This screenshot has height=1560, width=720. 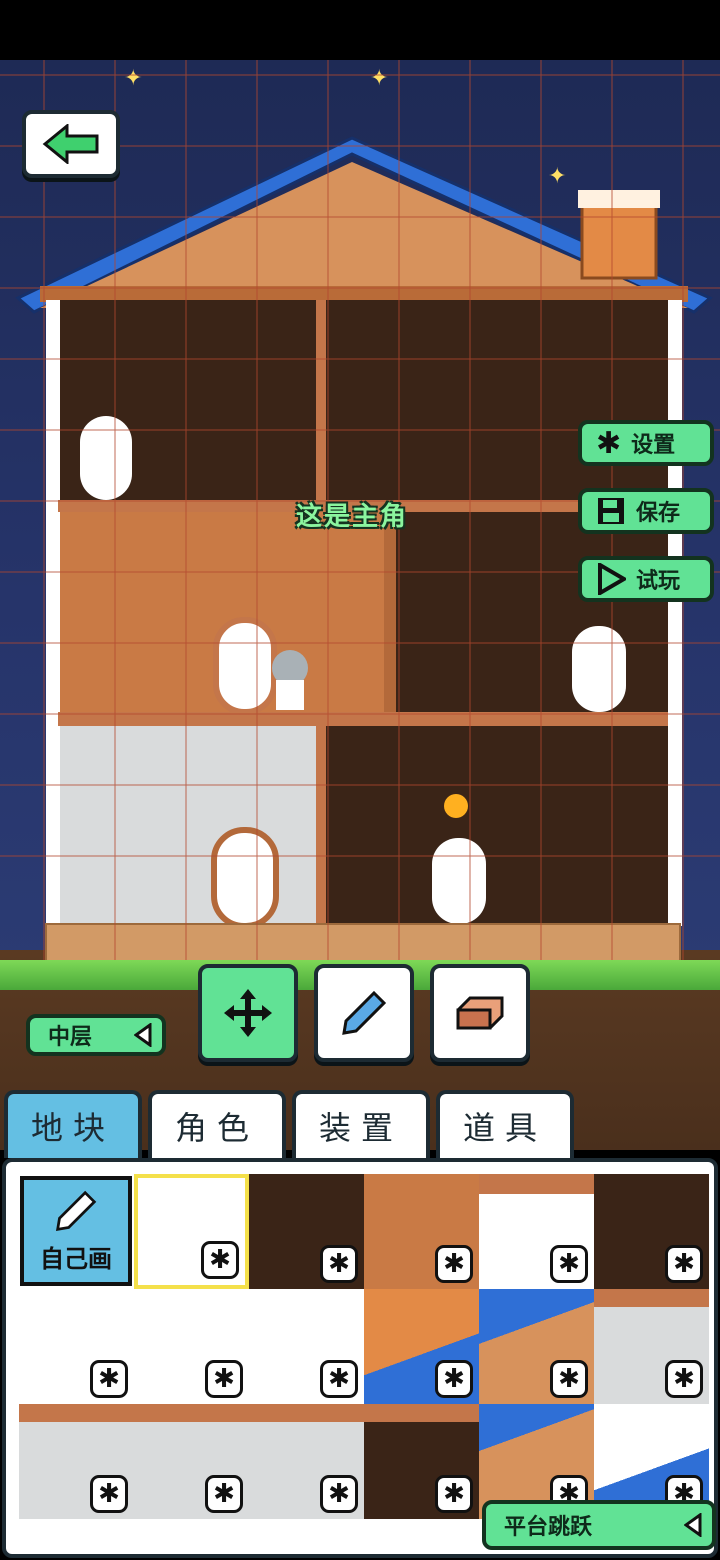 What do you see at coordinates (505, 1124) in the screenshot?
I see `tab-items: 道具` at bounding box center [505, 1124].